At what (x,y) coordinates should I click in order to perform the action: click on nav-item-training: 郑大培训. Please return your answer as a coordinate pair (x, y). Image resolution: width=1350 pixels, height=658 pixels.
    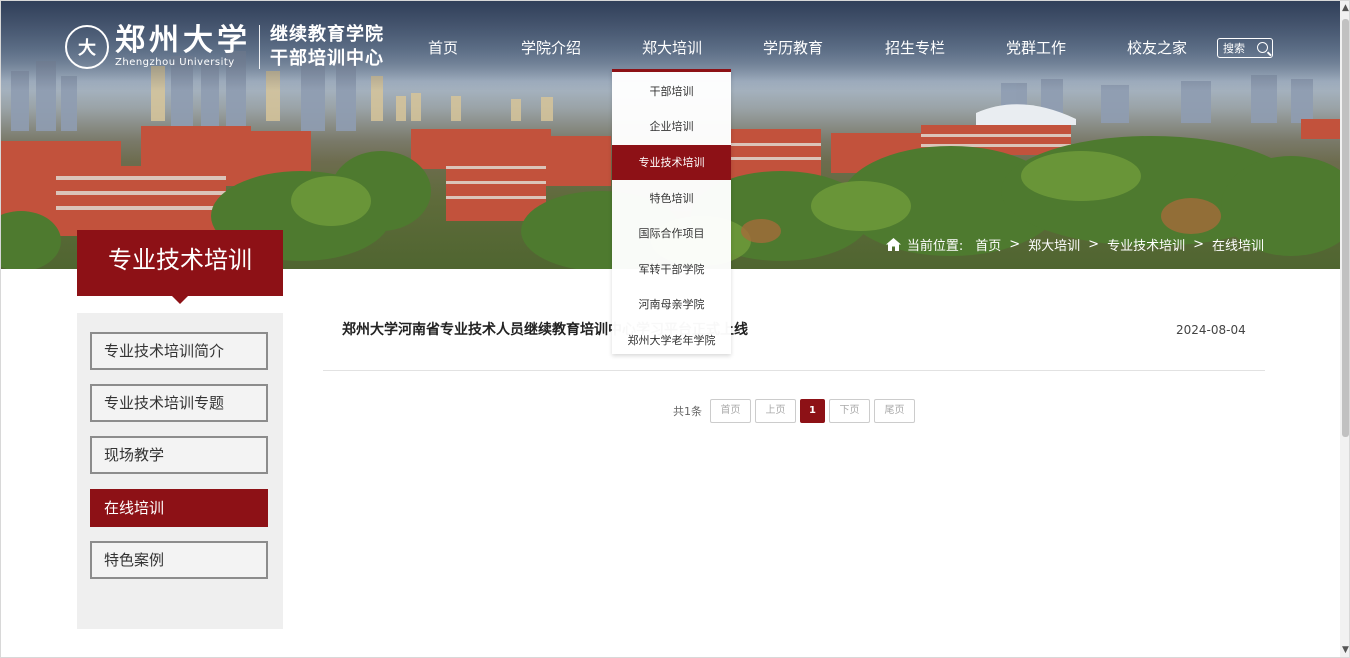
    Looking at the image, I should click on (672, 47).